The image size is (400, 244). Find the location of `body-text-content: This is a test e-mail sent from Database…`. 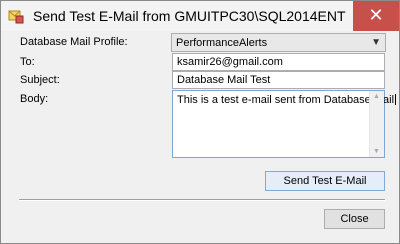

body-text-content: This is a test e-mail sent from Database… is located at coordinates (287, 100).